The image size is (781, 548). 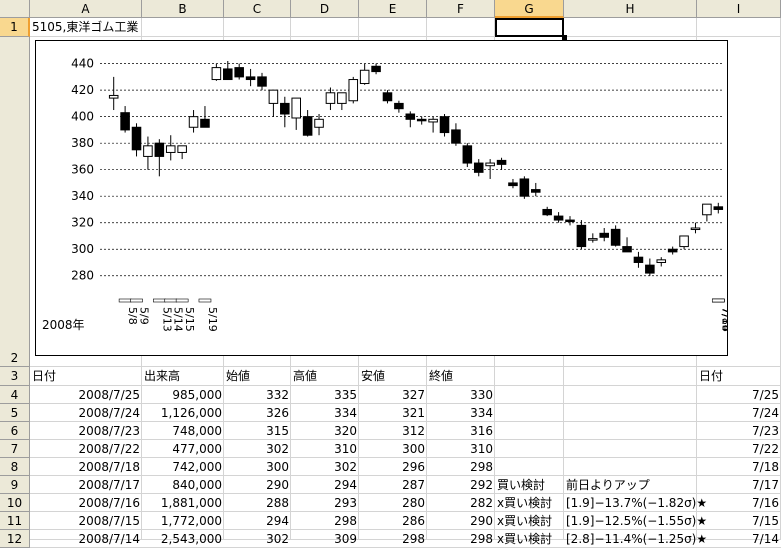 What do you see at coordinates (257, 503) in the screenshot?
I see `cell-open: 288` at bounding box center [257, 503].